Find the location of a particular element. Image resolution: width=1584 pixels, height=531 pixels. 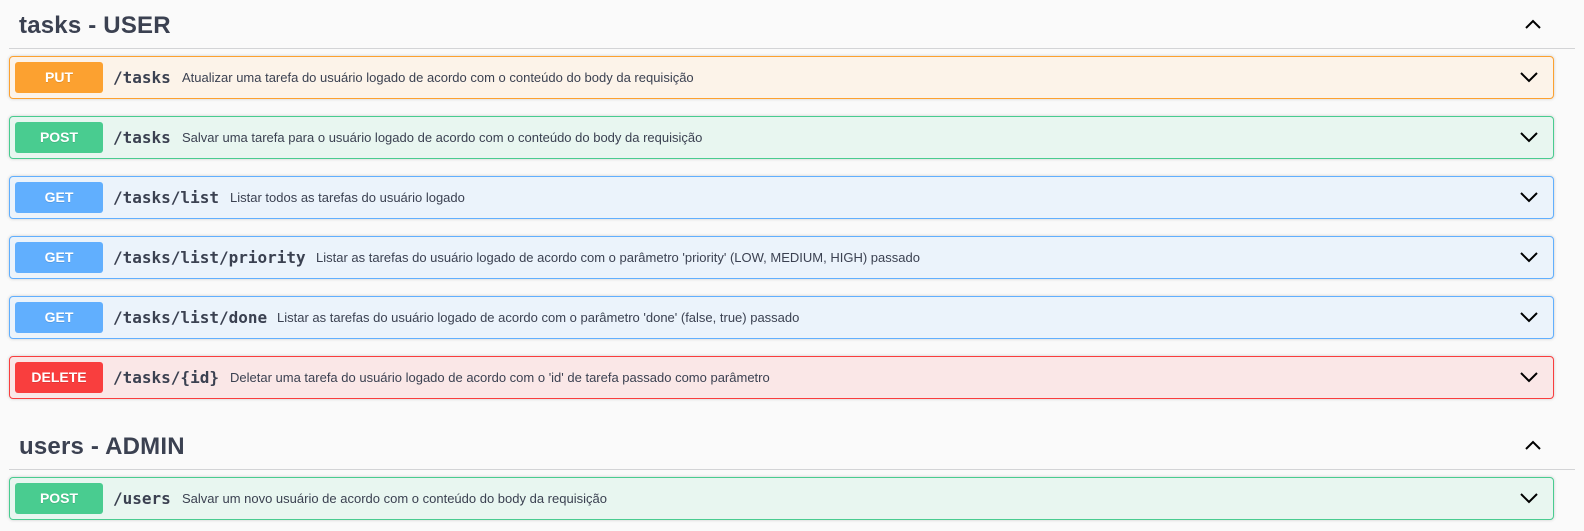

section-title: users - ADMIN is located at coordinates (102, 446).